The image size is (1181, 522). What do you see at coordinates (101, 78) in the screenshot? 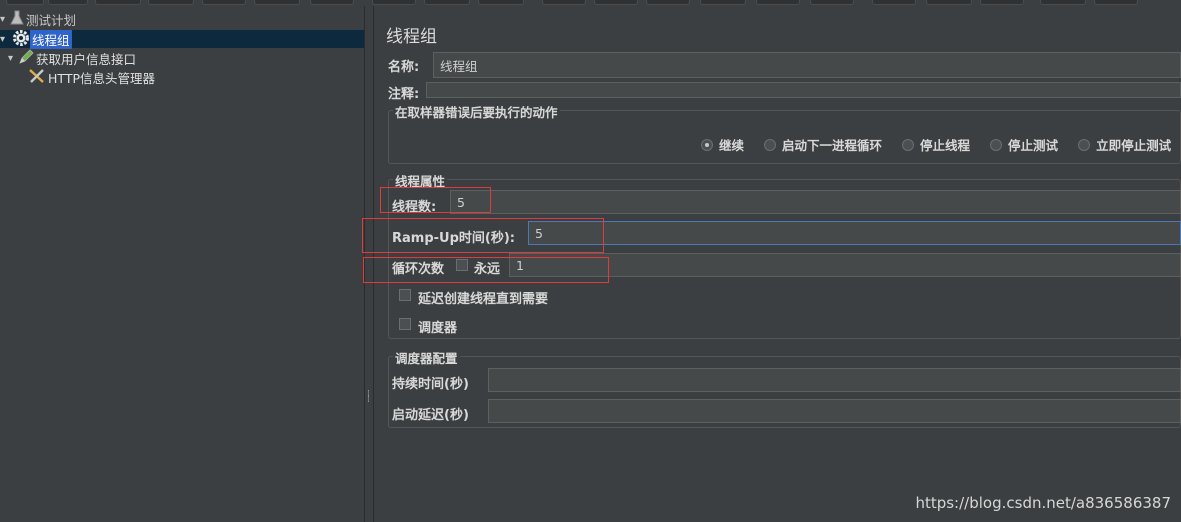
I see `tree-item-label: HTTP信息头管理器` at bounding box center [101, 78].